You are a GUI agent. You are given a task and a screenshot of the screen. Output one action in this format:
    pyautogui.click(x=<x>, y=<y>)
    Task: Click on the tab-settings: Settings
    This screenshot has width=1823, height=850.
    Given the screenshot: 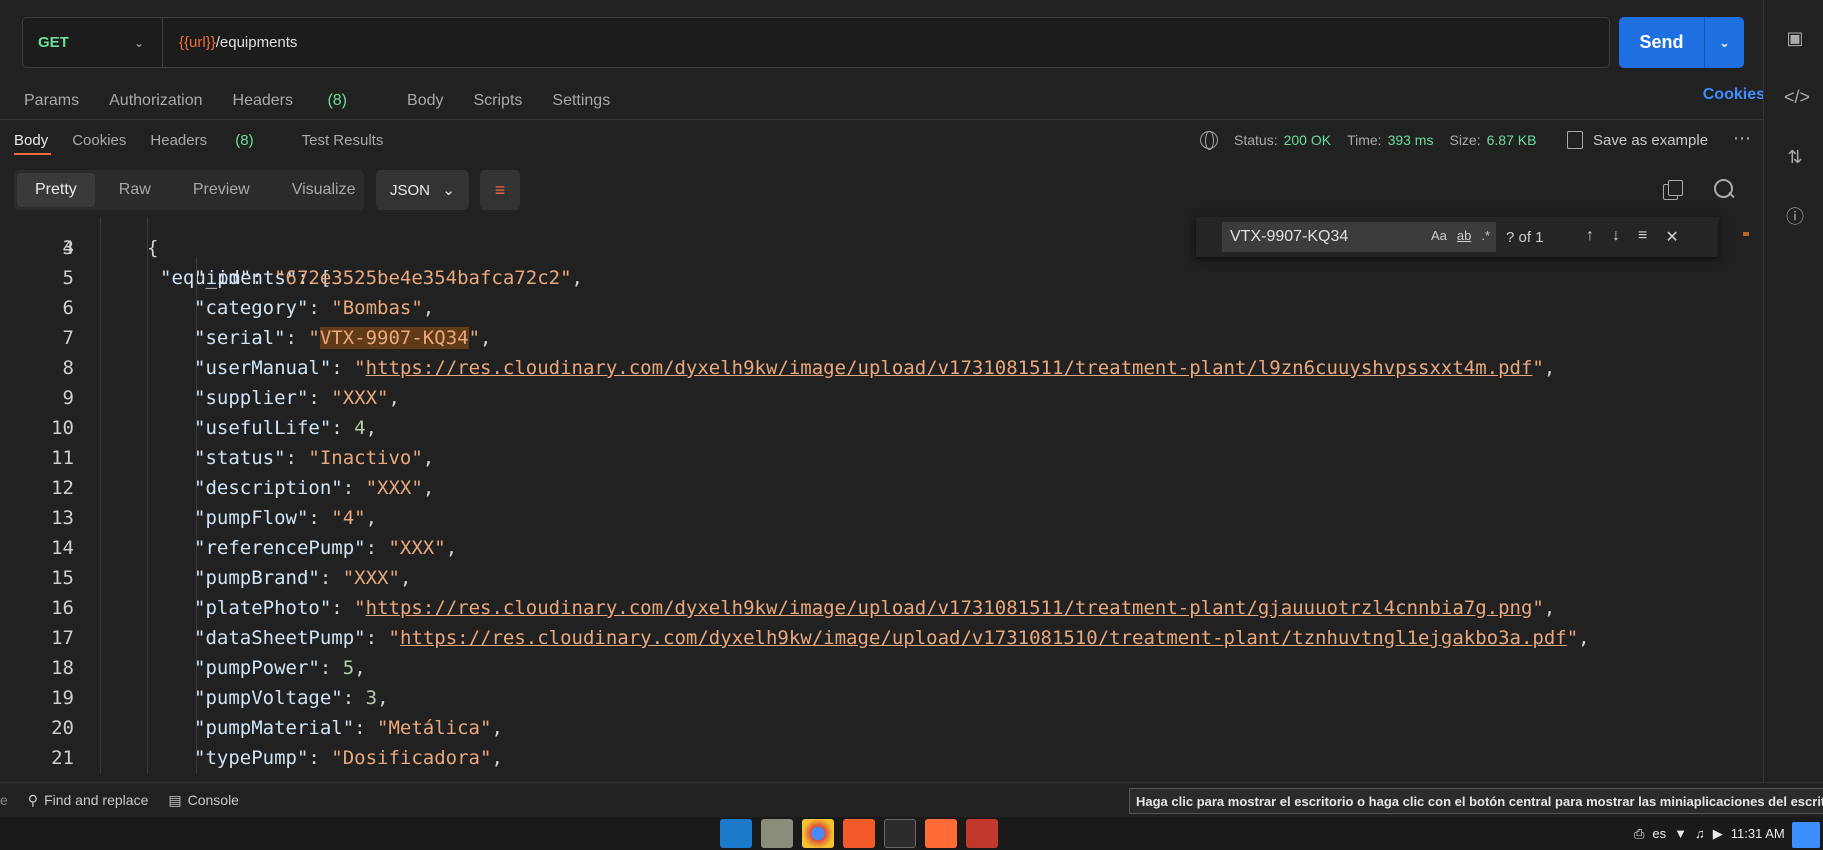 What is the action you would take?
    pyautogui.click(x=581, y=101)
    